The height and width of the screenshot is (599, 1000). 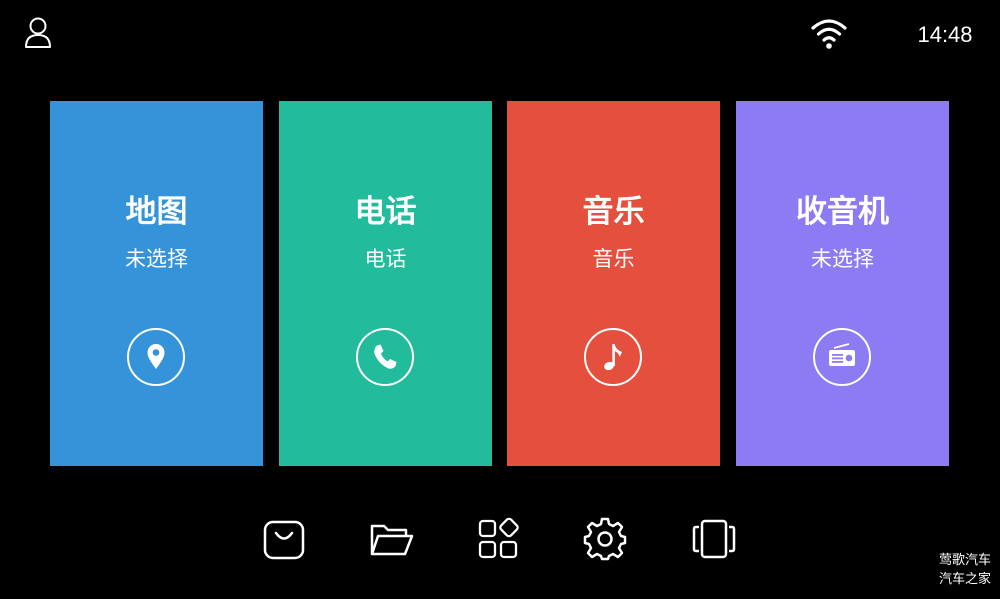 I want to click on map-card-title: 地图, so click(x=156, y=212).